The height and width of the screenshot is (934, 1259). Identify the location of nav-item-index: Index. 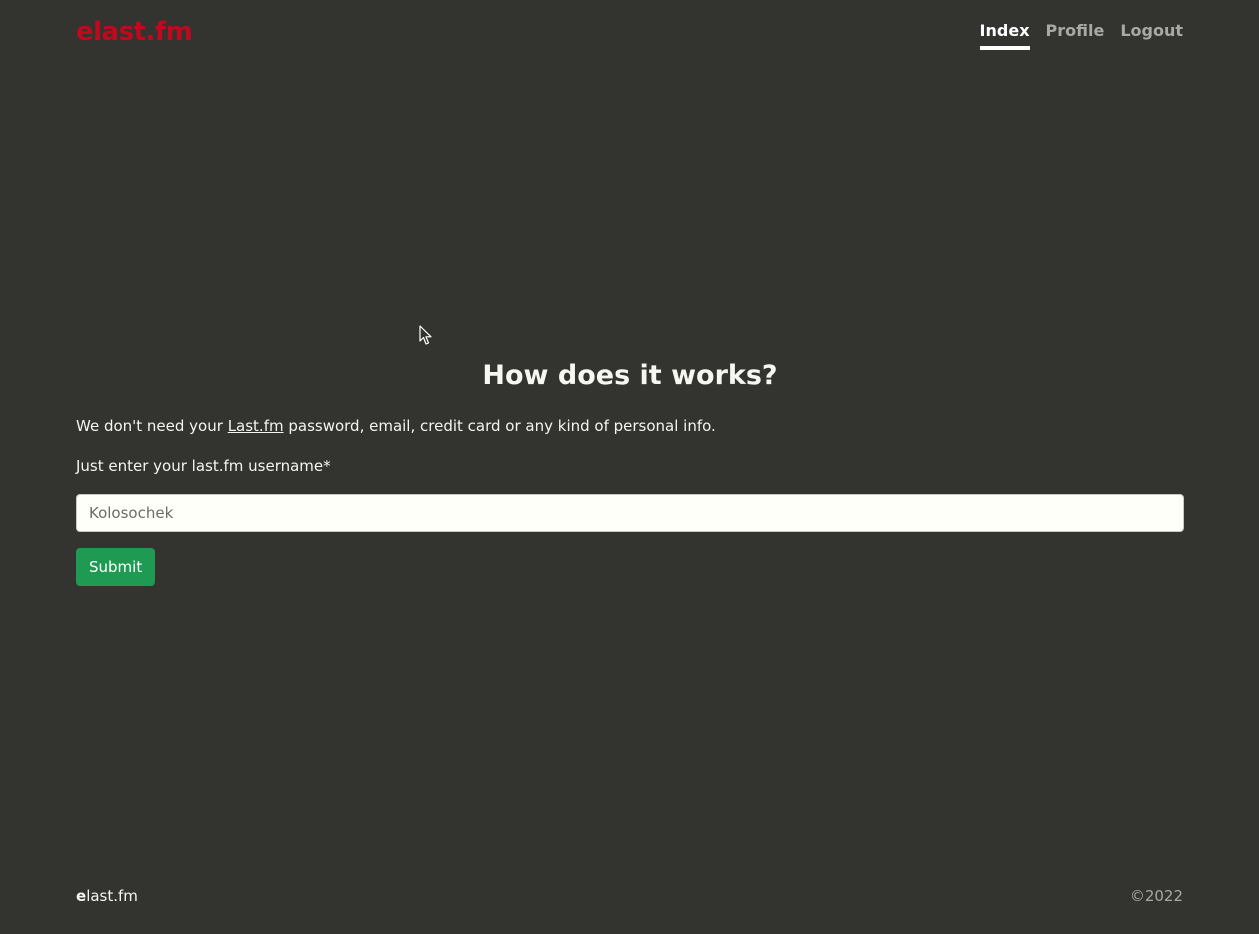
(1004, 34).